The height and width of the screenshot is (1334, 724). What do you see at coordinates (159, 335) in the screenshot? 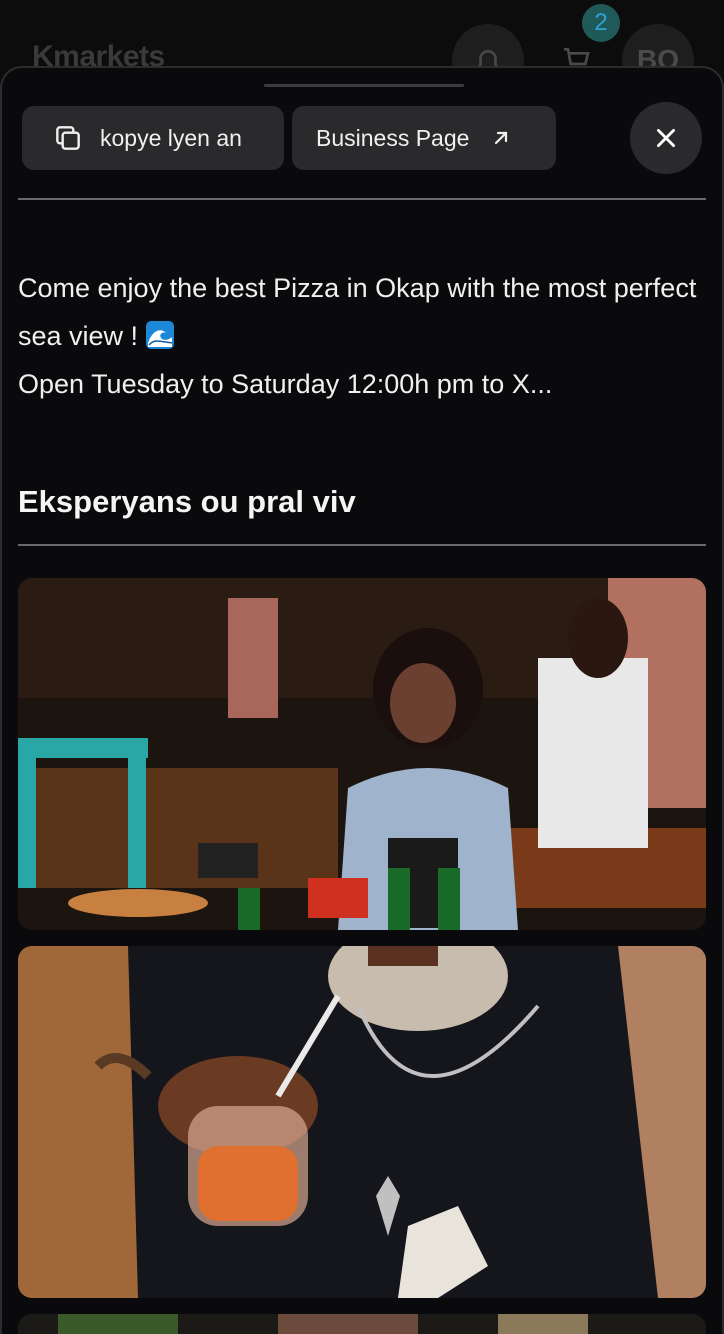
I see `wave-emoji-icon` at bounding box center [159, 335].